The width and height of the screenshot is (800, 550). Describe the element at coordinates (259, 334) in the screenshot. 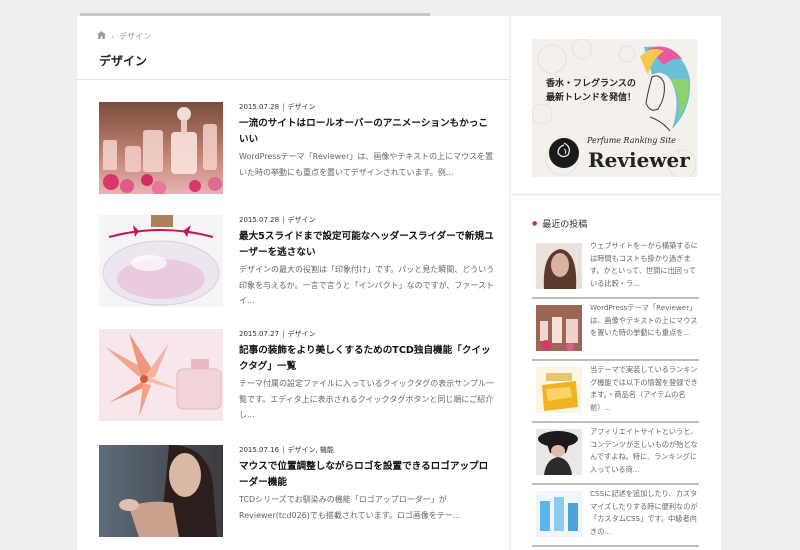

I see `post-date: 2015.07.27` at that location.